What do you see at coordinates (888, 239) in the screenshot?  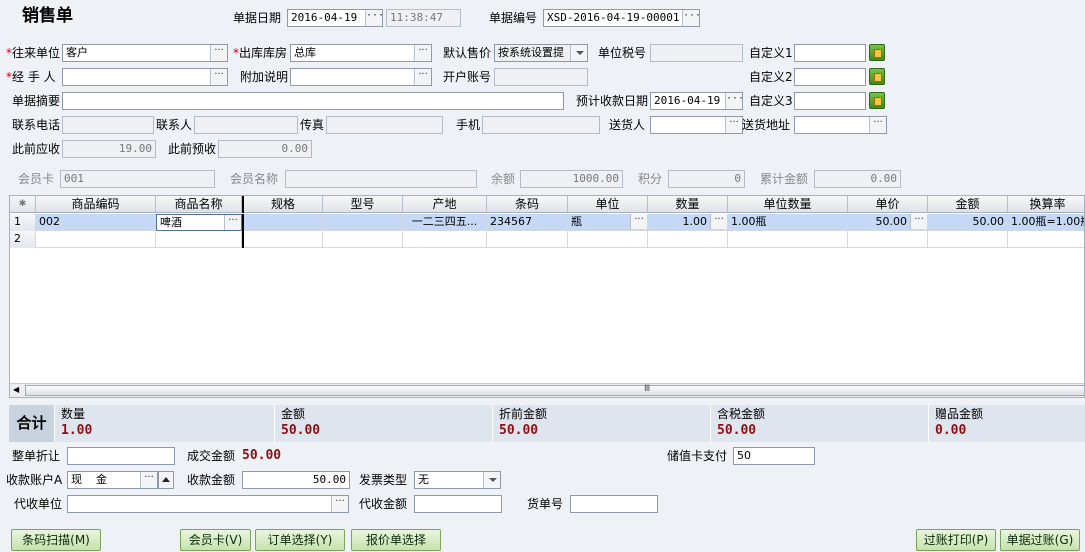 I see `cell-price` at bounding box center [888, 239].